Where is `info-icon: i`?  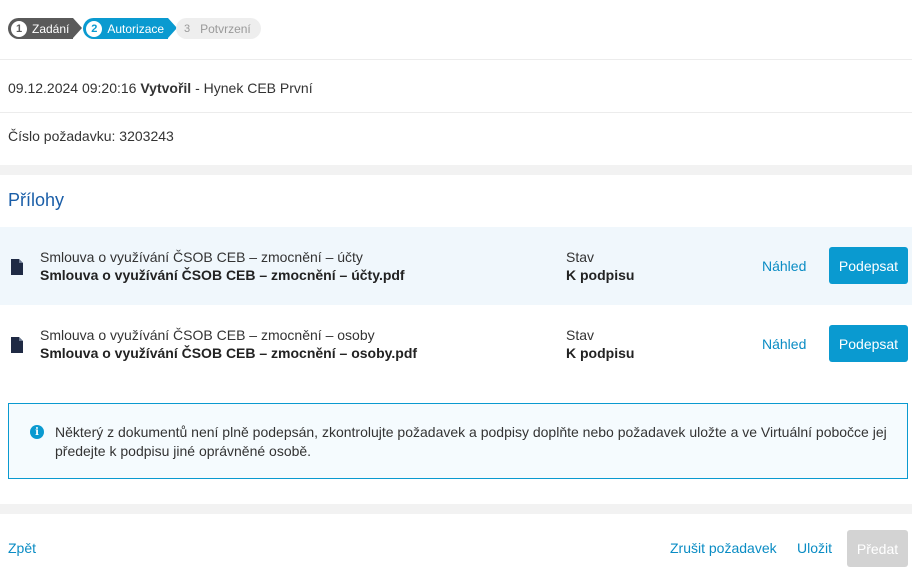 info-icon: i is located at coordinates (37, 432).